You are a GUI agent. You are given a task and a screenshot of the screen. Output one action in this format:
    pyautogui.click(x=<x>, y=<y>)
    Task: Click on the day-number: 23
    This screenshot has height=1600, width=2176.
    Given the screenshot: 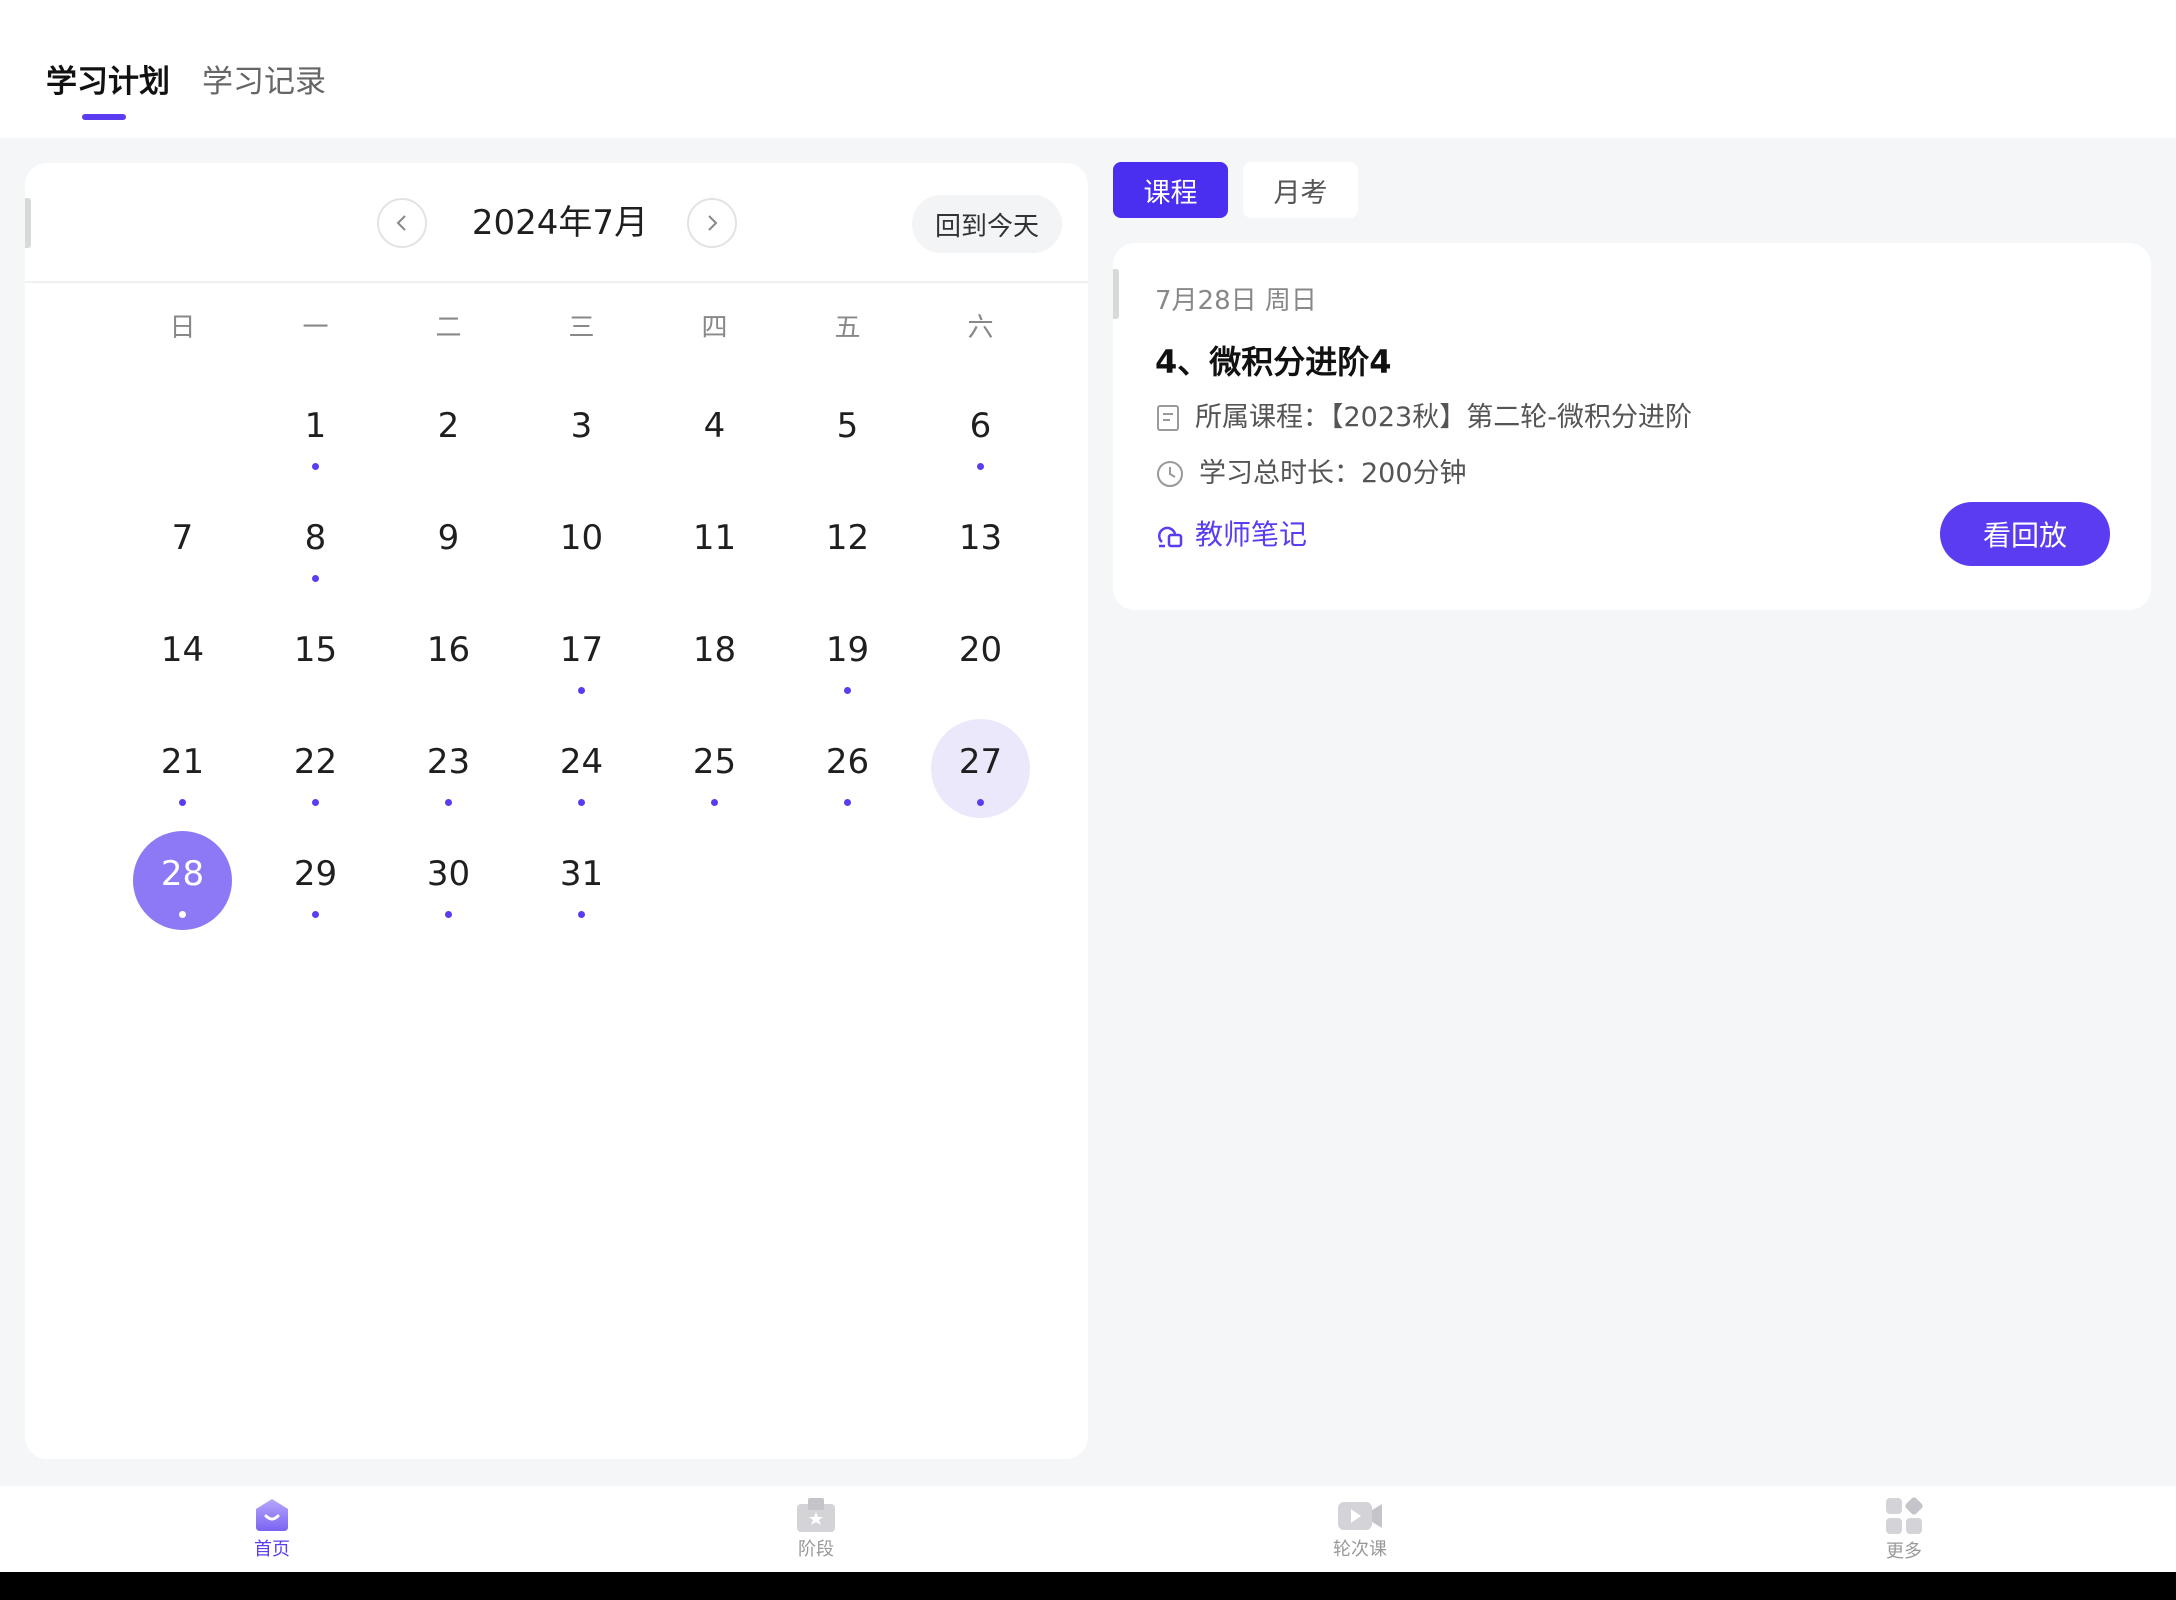 What is the action you would take?
    pyautogui.click(x=448, y=762)
    